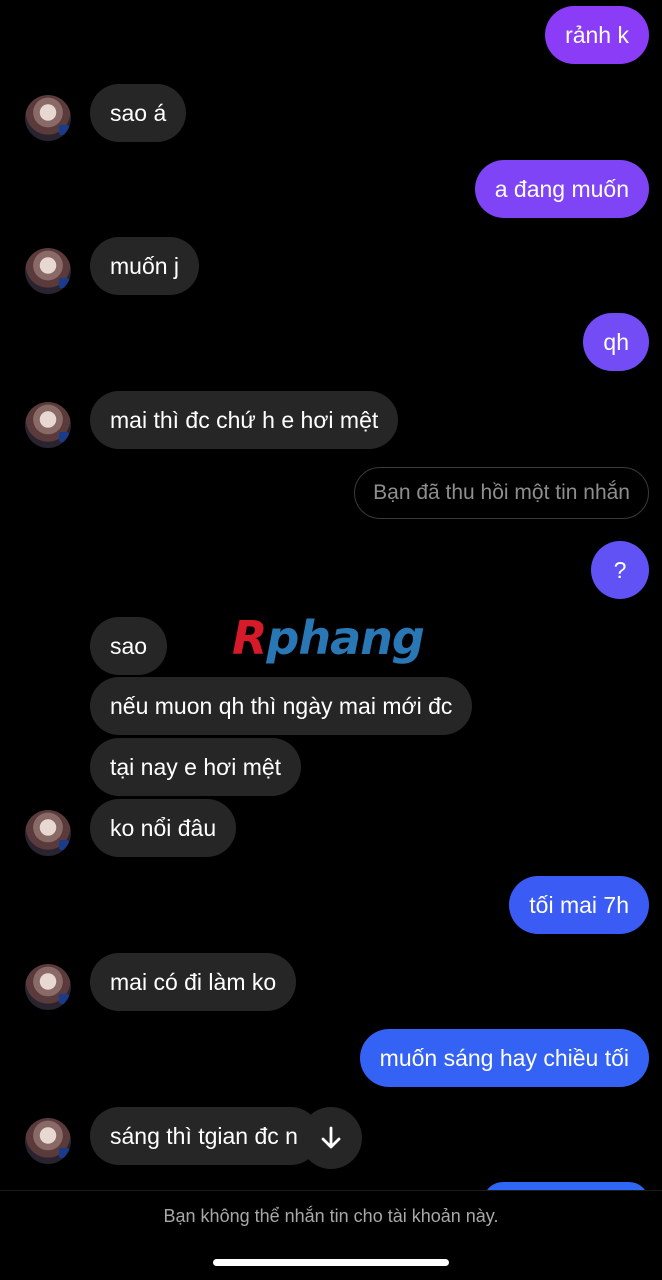 This screenshot has height=1280, width=662. What do you see at coordinates (281, 706) in the screenshot?
I see `message-bubble-incoming: nếu muon qh thì ngày mai mới đc` at bounding box center [281, 706].